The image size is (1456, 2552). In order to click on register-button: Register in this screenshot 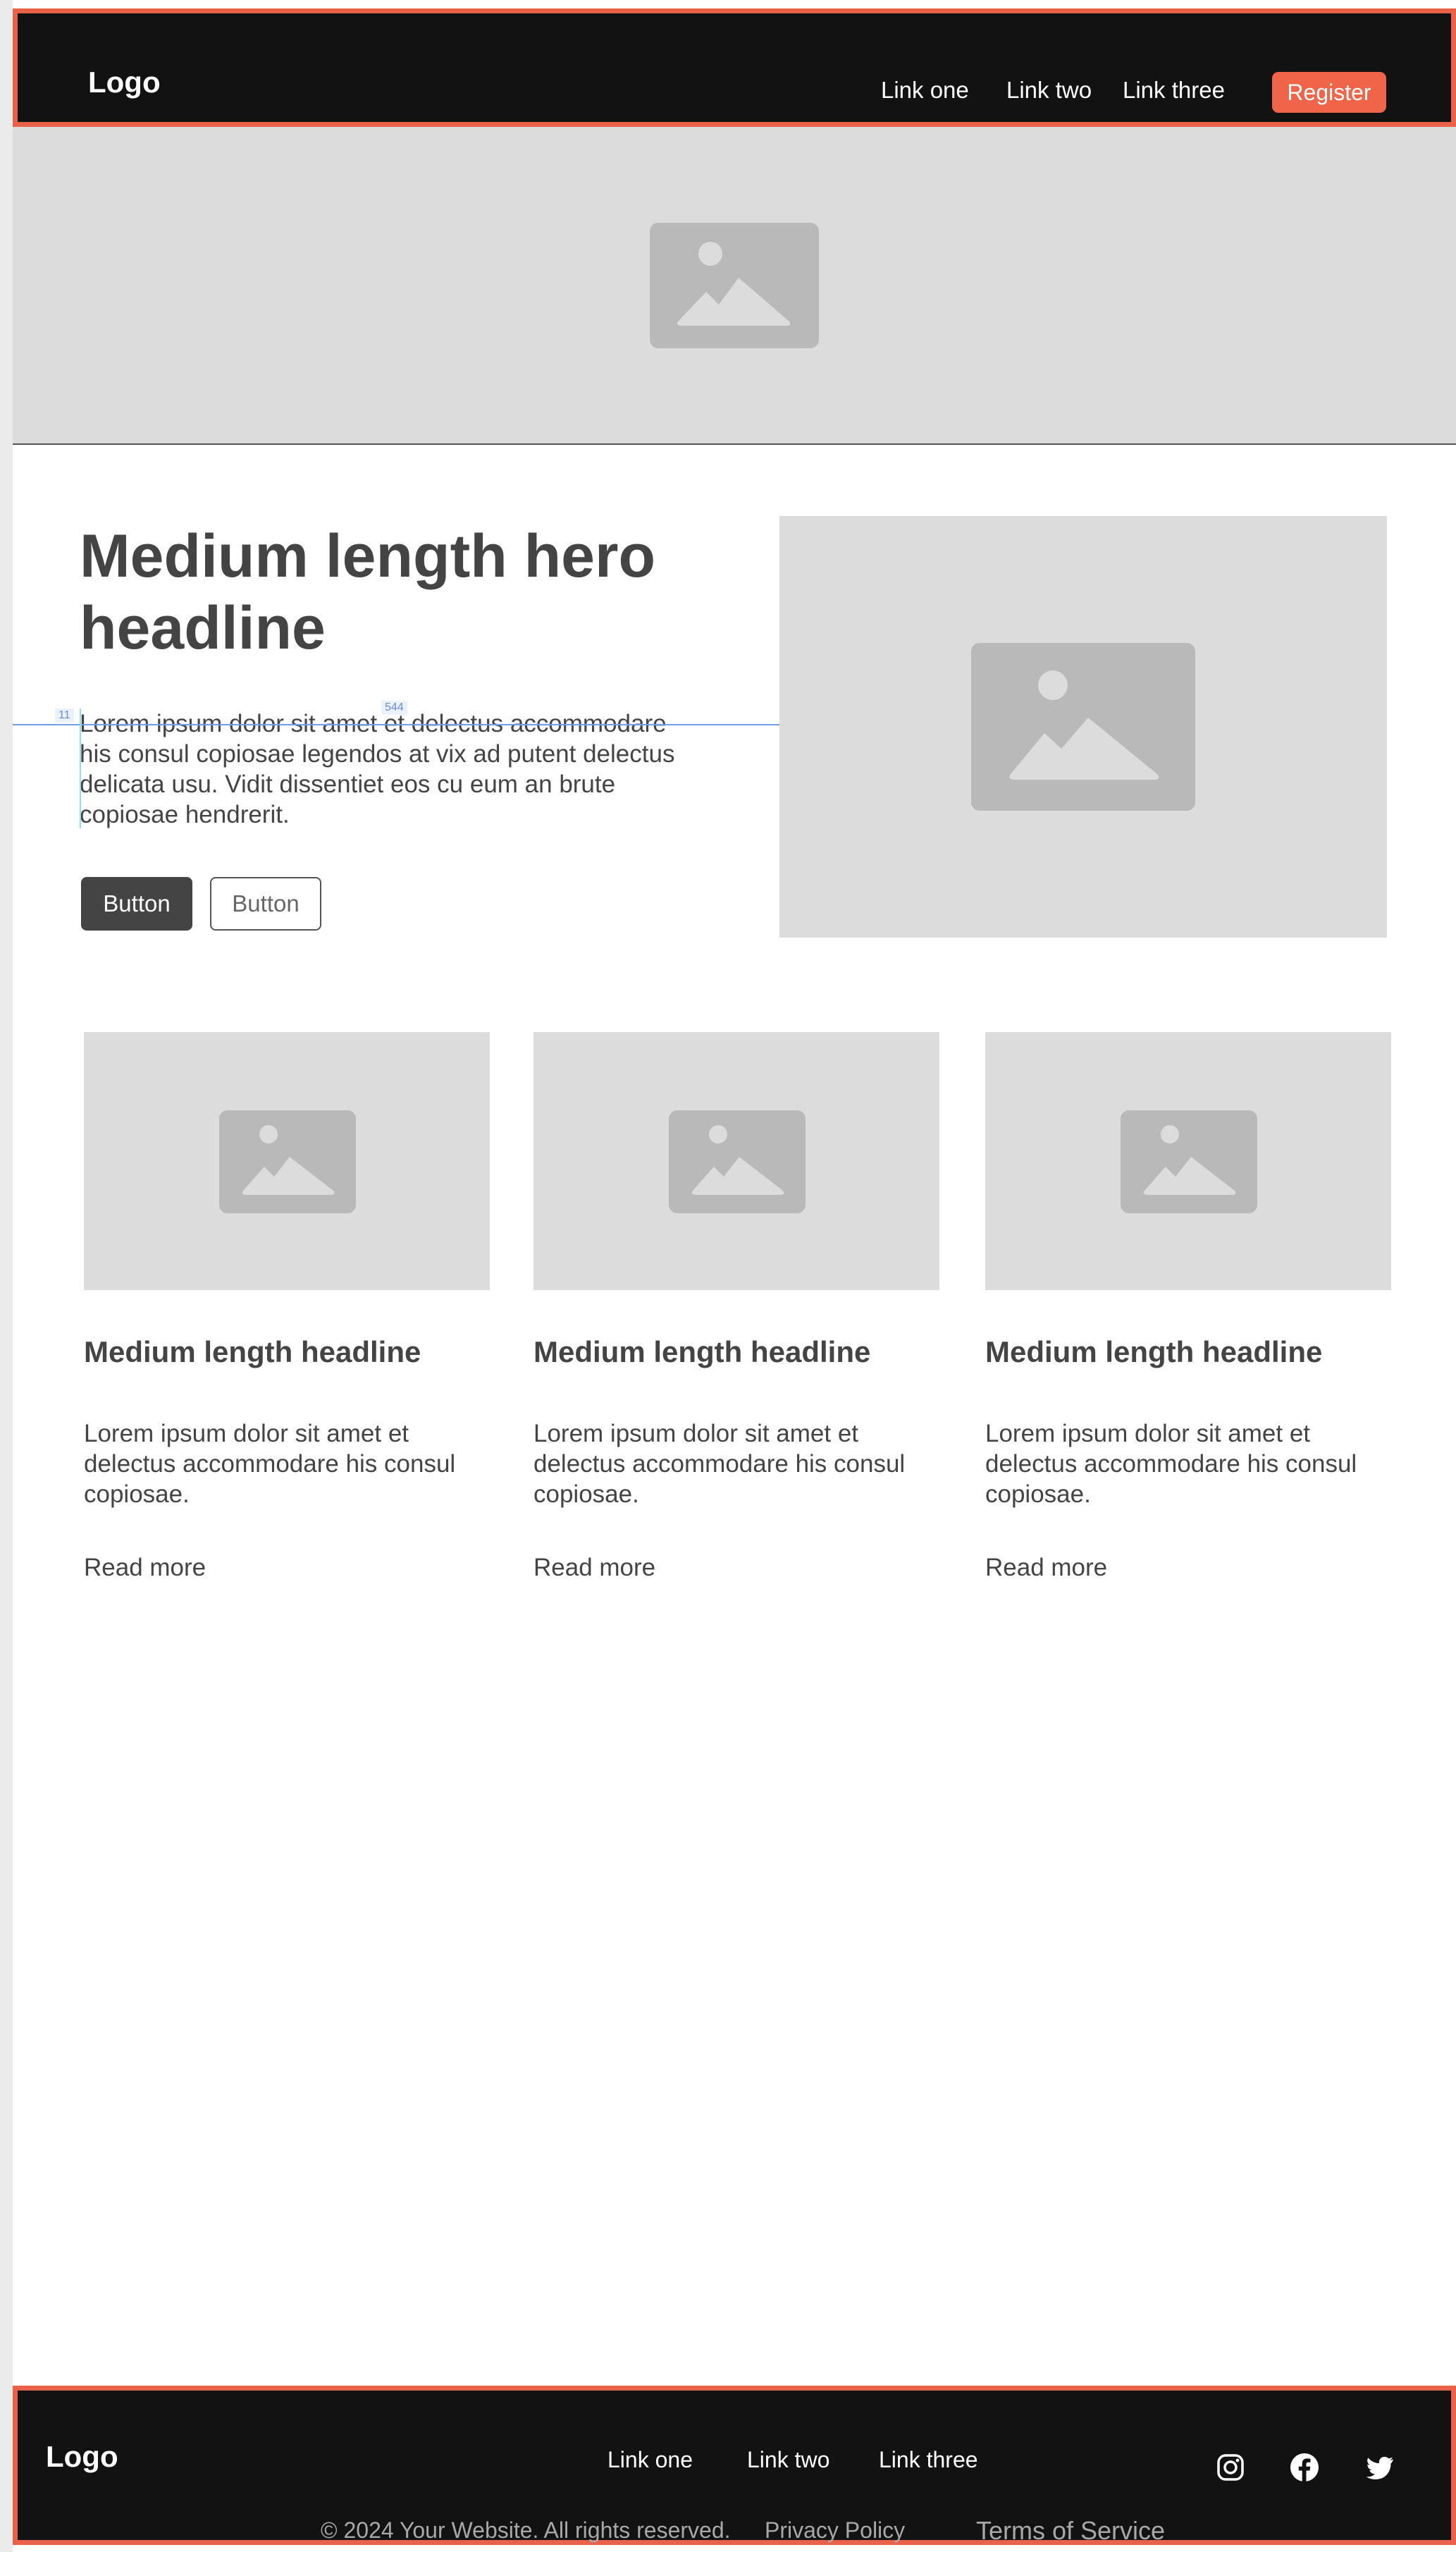, I will do `click(1329, 93)`.